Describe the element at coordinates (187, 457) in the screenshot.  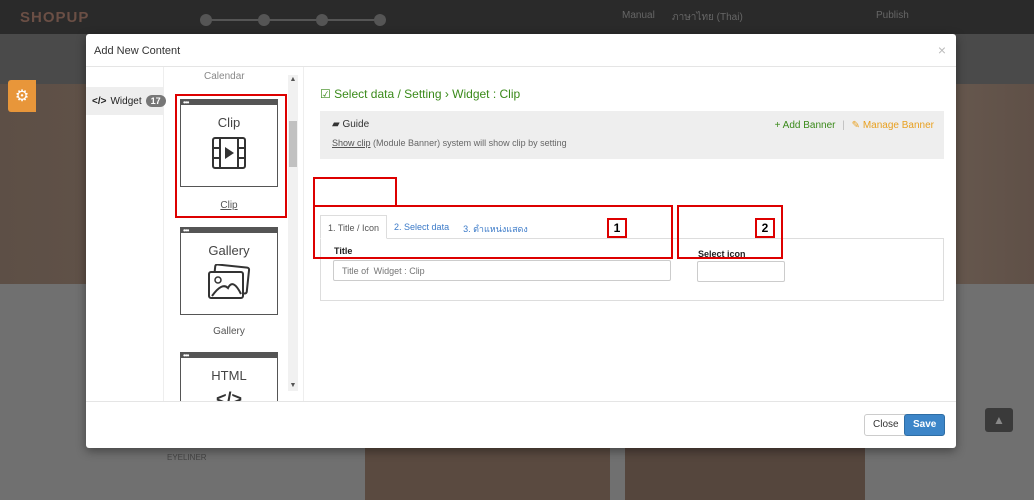
I see `product-caption: EYELINER` at that location.